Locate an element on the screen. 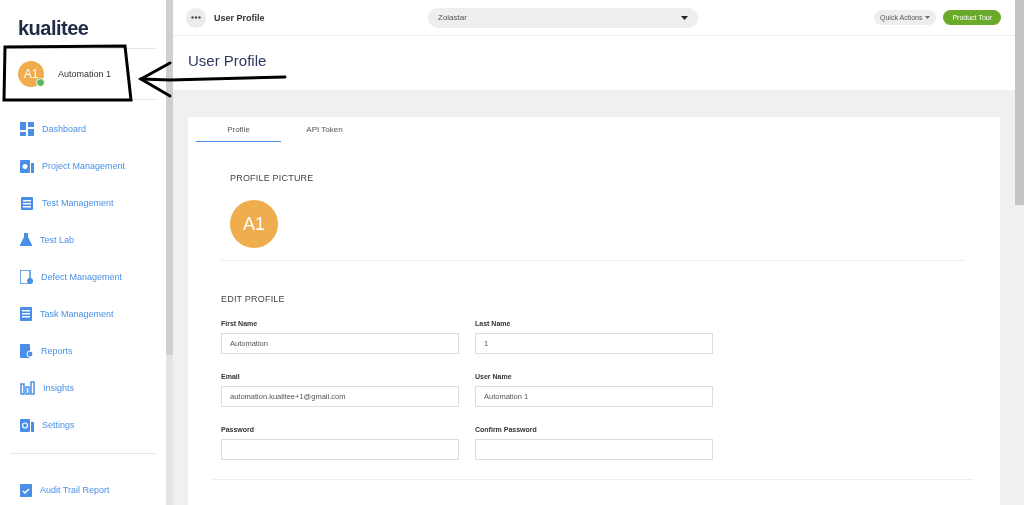  user-name: Automation 1 is located at coordinates (85, 74).